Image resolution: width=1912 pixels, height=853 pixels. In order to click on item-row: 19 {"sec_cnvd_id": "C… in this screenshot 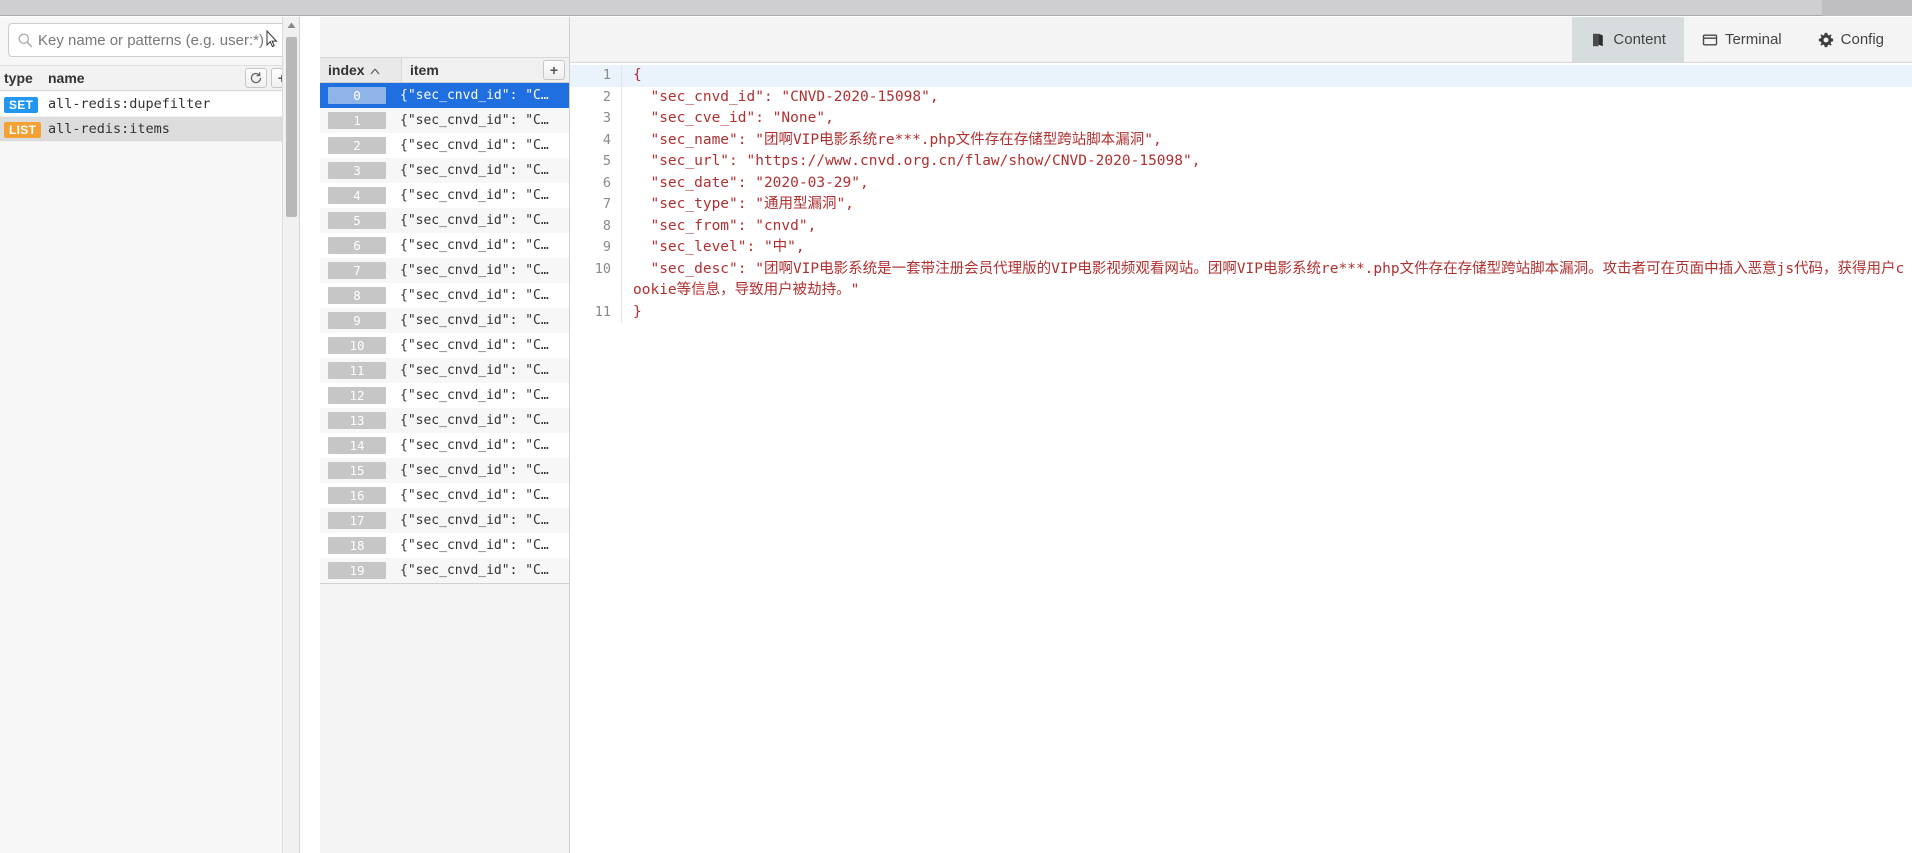, I will do `click(444, 570)`.